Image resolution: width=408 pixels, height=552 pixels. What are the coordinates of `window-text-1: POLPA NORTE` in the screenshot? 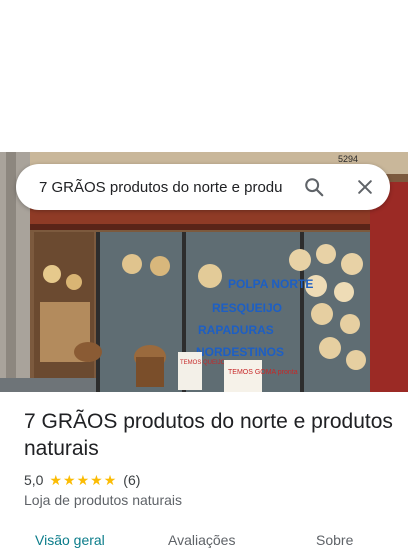 It's located at (270, 284).